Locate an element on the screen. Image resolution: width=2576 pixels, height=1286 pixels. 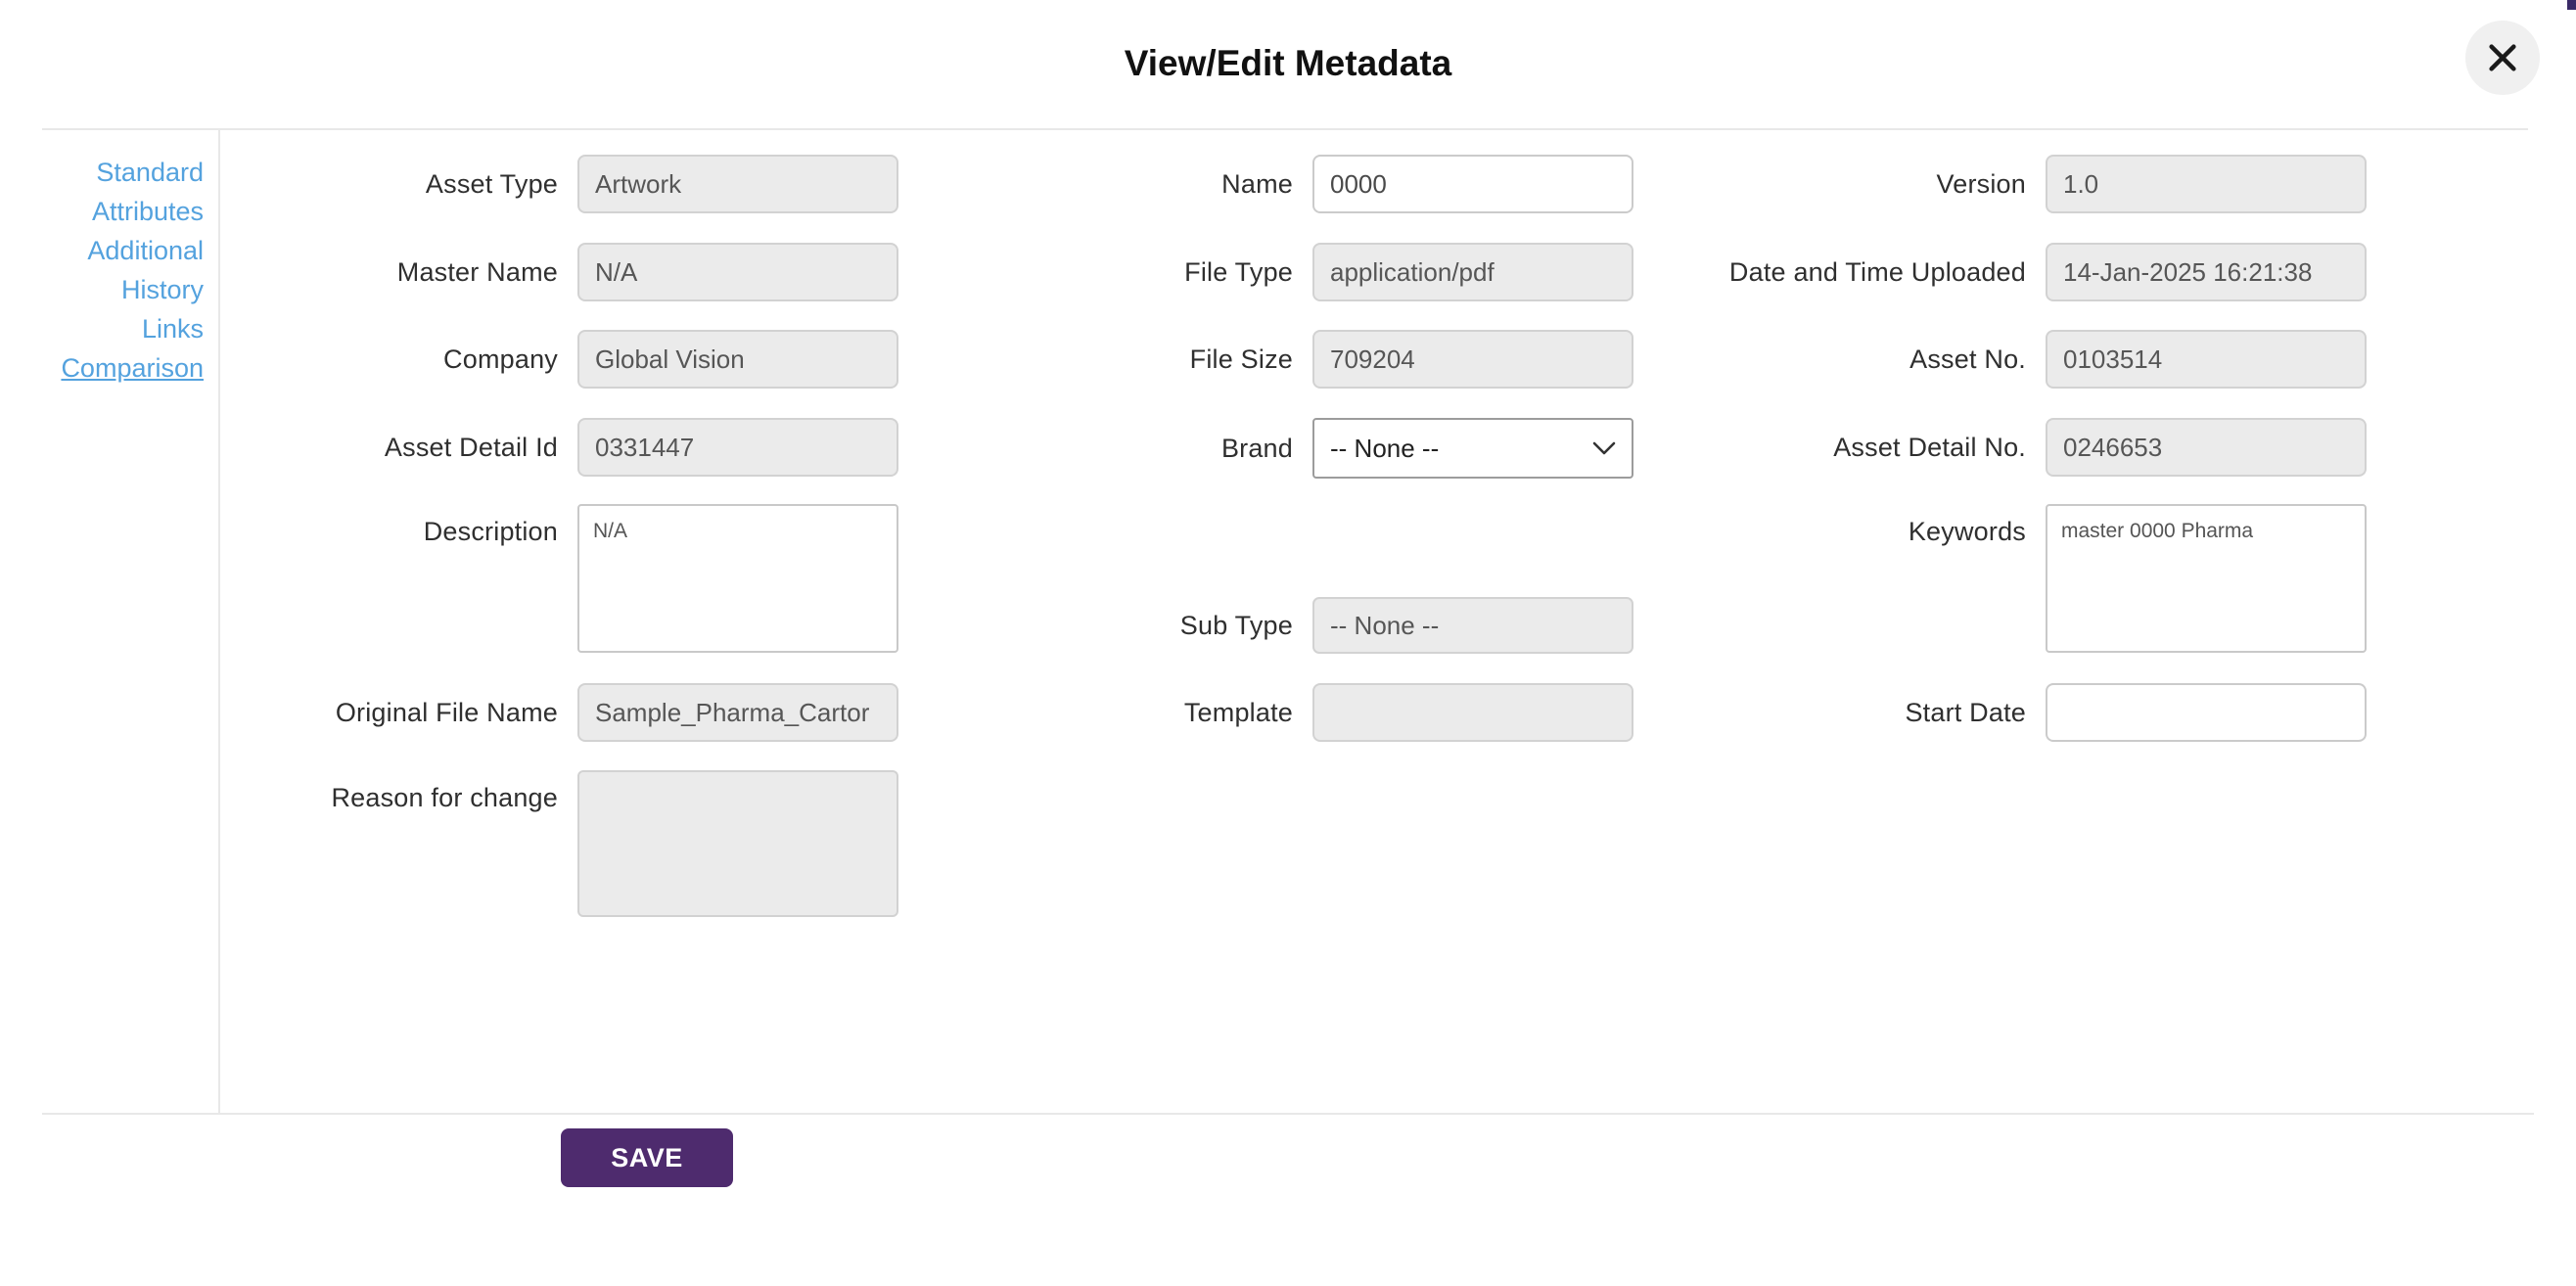
brand-label: Brand is located at coordinates (1256, 448).